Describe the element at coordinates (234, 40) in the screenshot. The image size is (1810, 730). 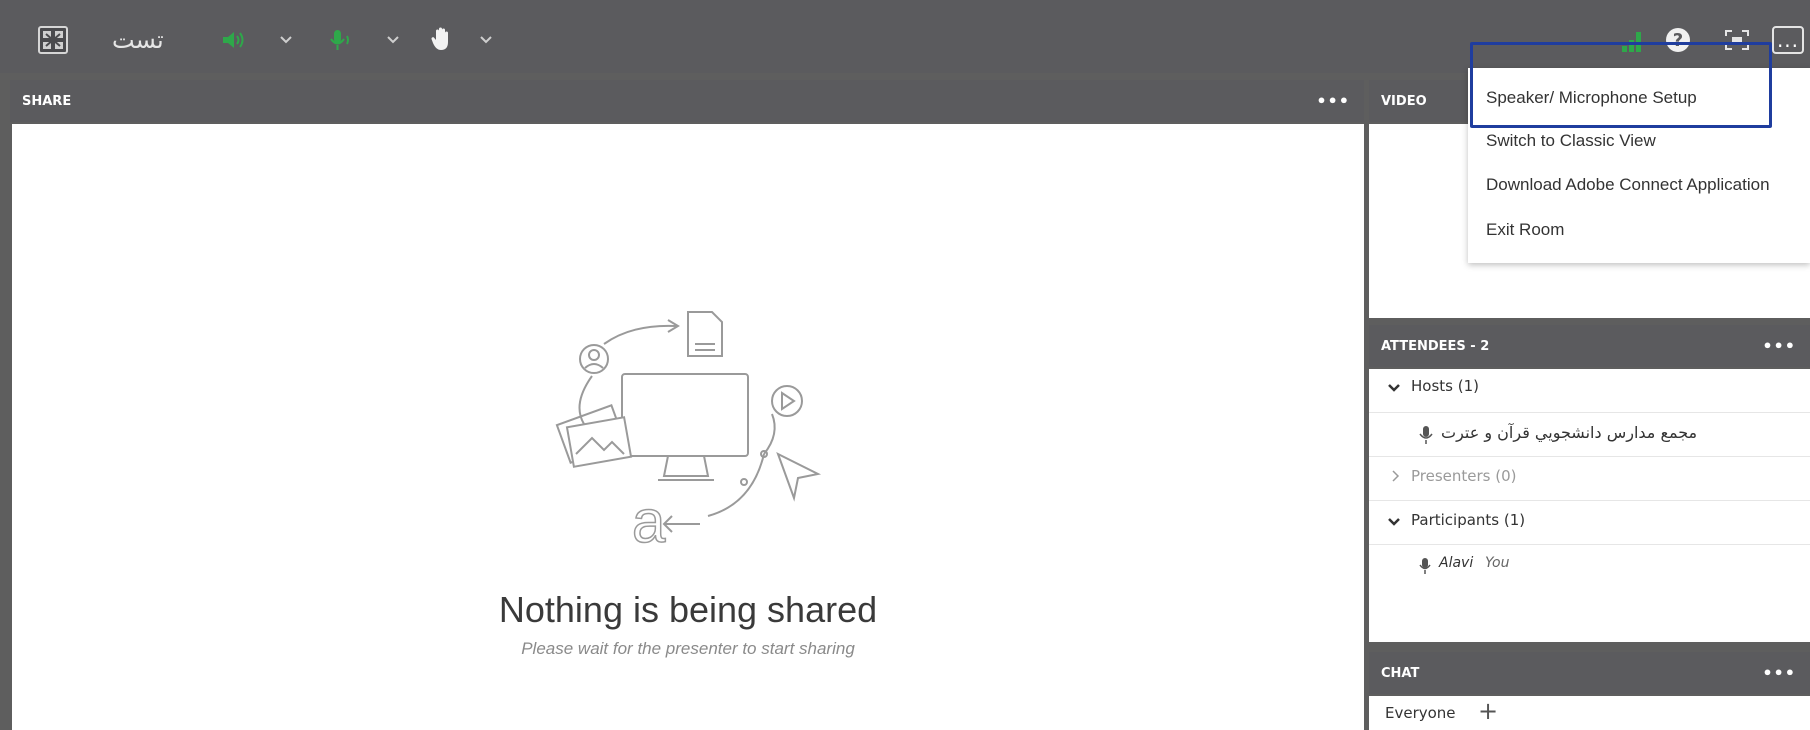
I see `speaker-icon` at that location.